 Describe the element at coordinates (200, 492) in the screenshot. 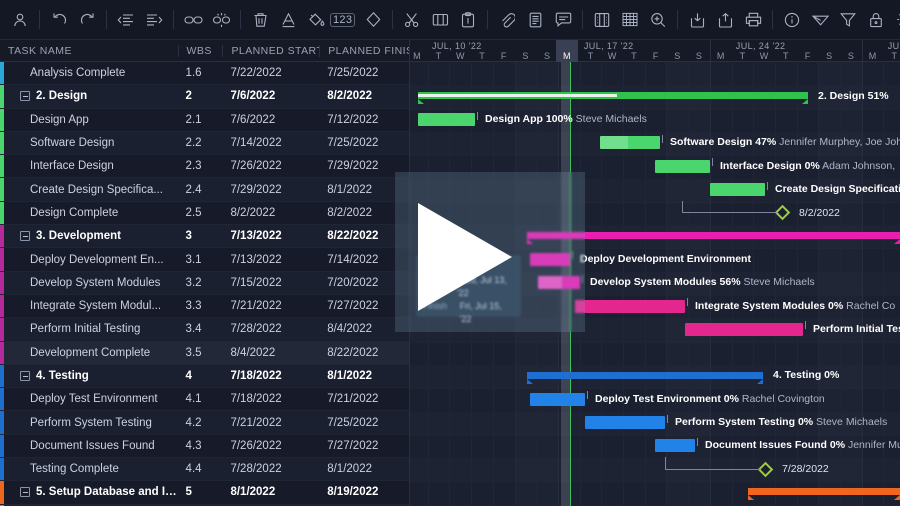

I see `cell-wbs: 5` at that location.